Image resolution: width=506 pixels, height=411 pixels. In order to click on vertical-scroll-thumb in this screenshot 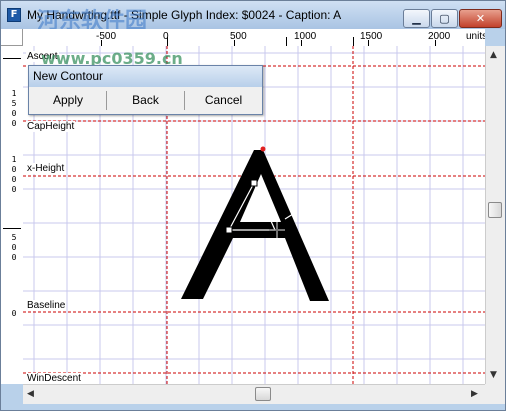, I will do `click(495, 210)`.